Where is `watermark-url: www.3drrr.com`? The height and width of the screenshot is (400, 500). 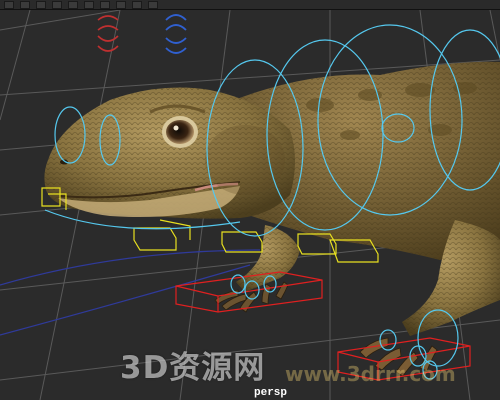 watermark-url: www.3drrr.com is located at coordinates (370, 374).